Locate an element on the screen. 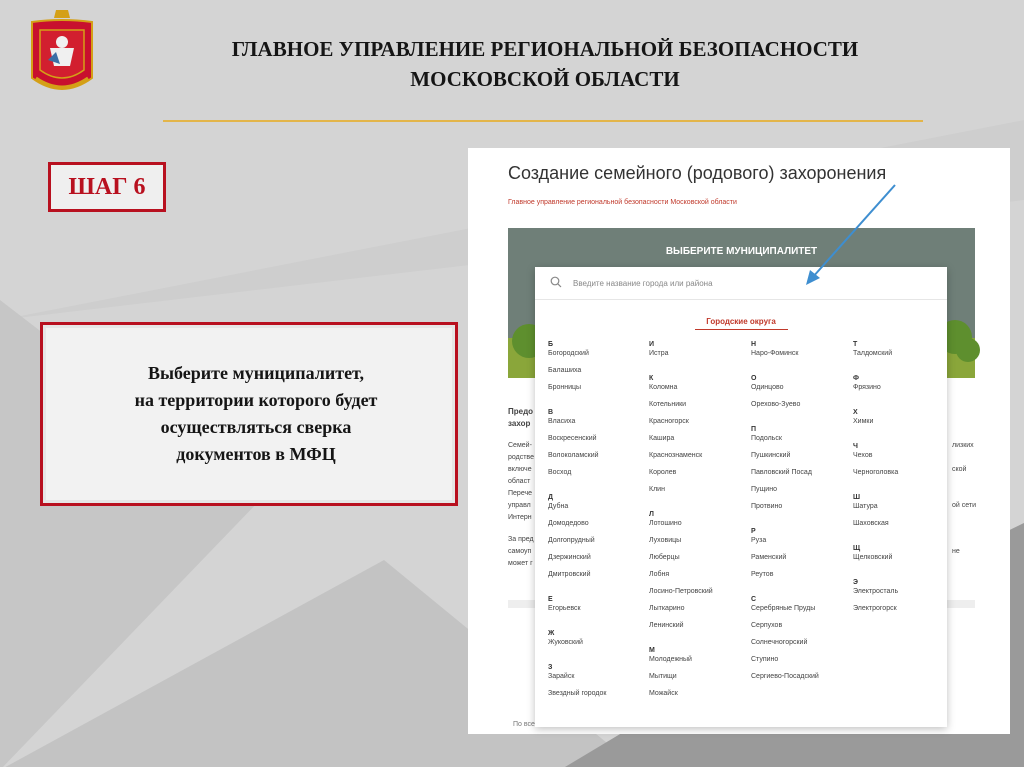 This screenshot has height=767, width=1024. municipality-option: Котельники is located at coordinates (699, 408).